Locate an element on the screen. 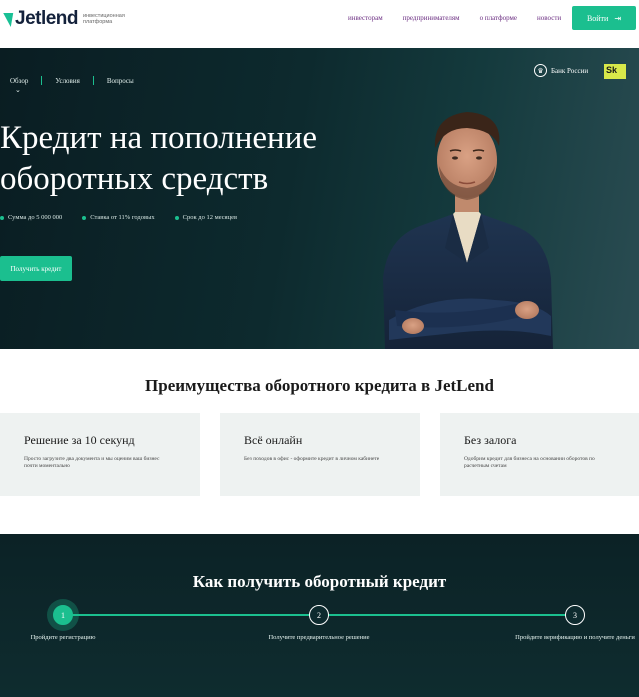  eagle-icon: ♛ is located at coordinates (540, 70).